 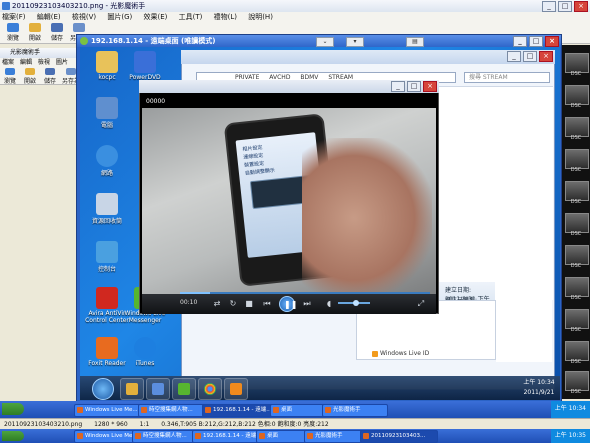 What do you see at coordinates (295, 6) in the screenshot?
I see `outer-title-bar: 20110923103403210.png - 光影魔術手 _ □ ×` at bounding box center [295, 6].